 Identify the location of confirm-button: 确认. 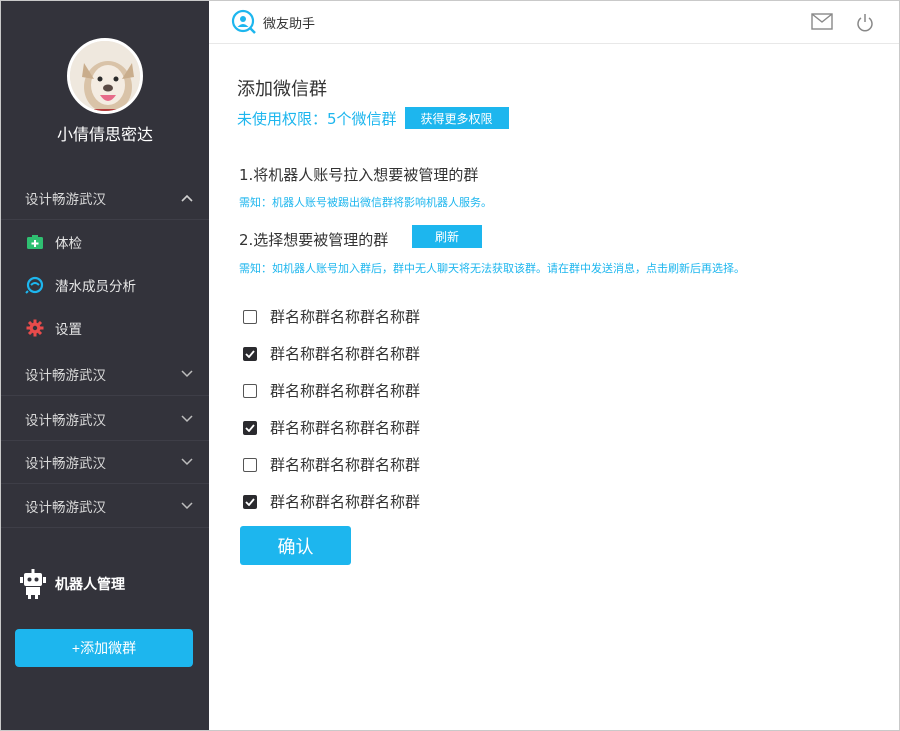
(295, 545).